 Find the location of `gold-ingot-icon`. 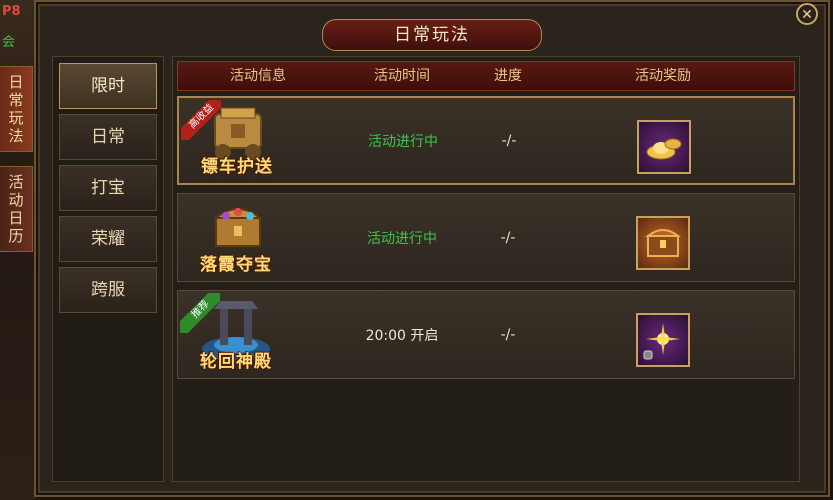

gold-ingot-icon is located at coordinates (664, 147).